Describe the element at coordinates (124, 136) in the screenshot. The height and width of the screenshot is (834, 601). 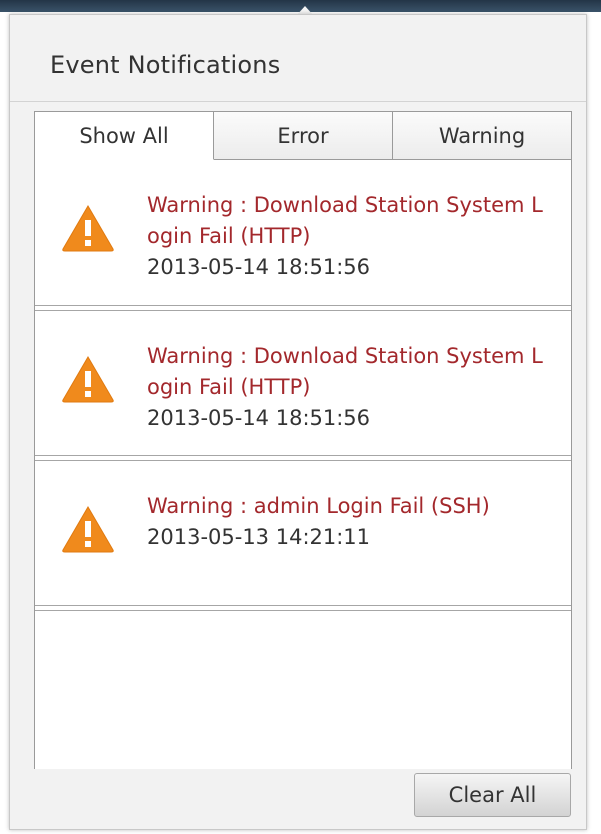
I see `tab-show-all: Show All` at that location.